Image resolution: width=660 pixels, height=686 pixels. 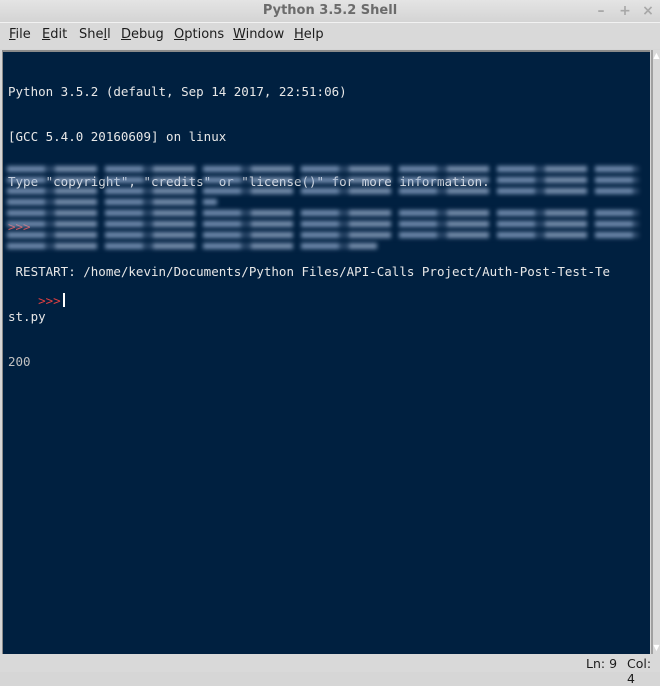 What do you see at coordinates (204, 34) in the screenshot?
I see `menu-options-label: ptions` at bounding box center [204, 34].